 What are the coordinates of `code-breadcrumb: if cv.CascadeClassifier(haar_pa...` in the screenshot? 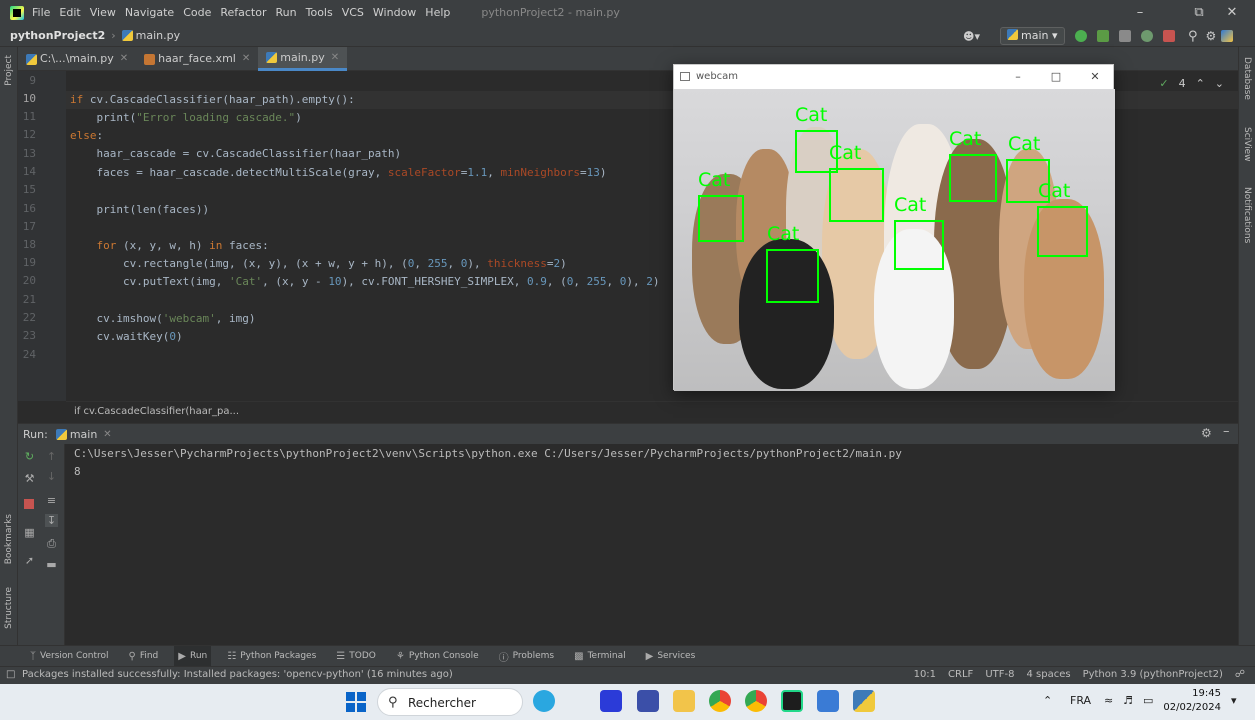 It's located at (156, 411).